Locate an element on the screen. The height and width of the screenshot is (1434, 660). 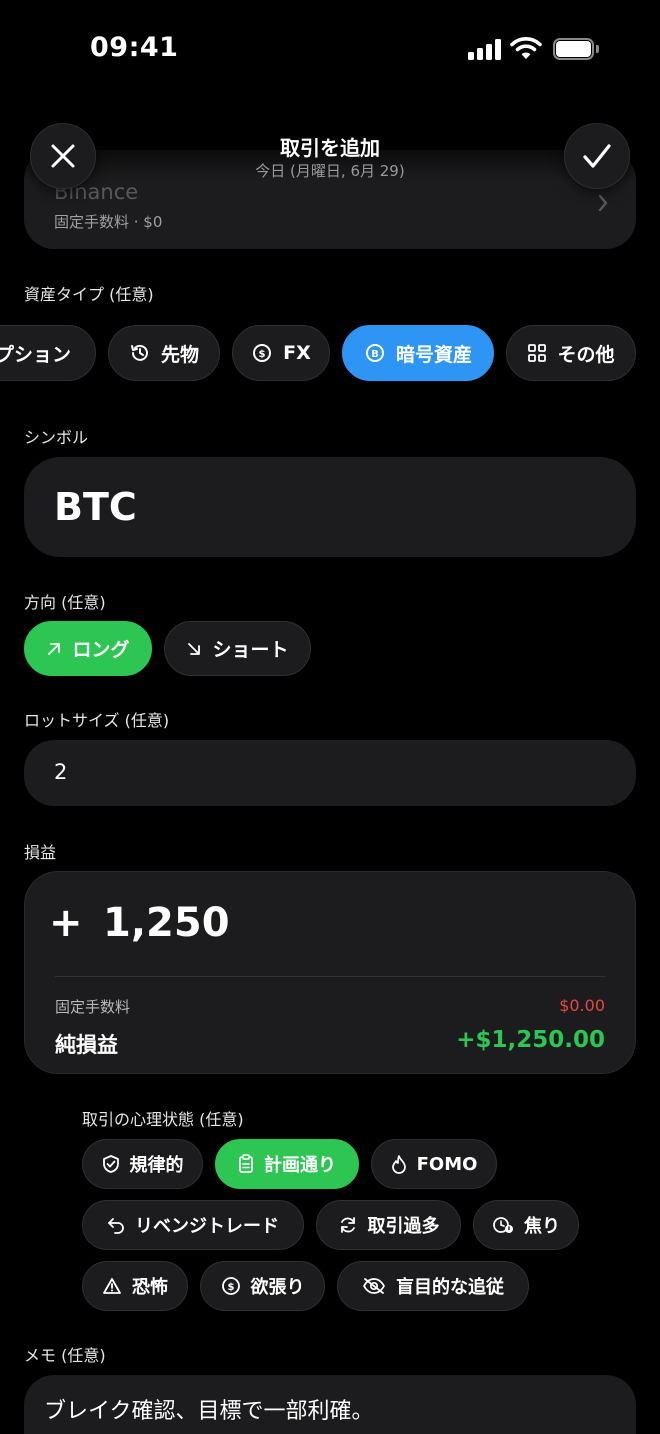
emotion-chip-planned: 計画通り is located at coordinates (287, 1164).